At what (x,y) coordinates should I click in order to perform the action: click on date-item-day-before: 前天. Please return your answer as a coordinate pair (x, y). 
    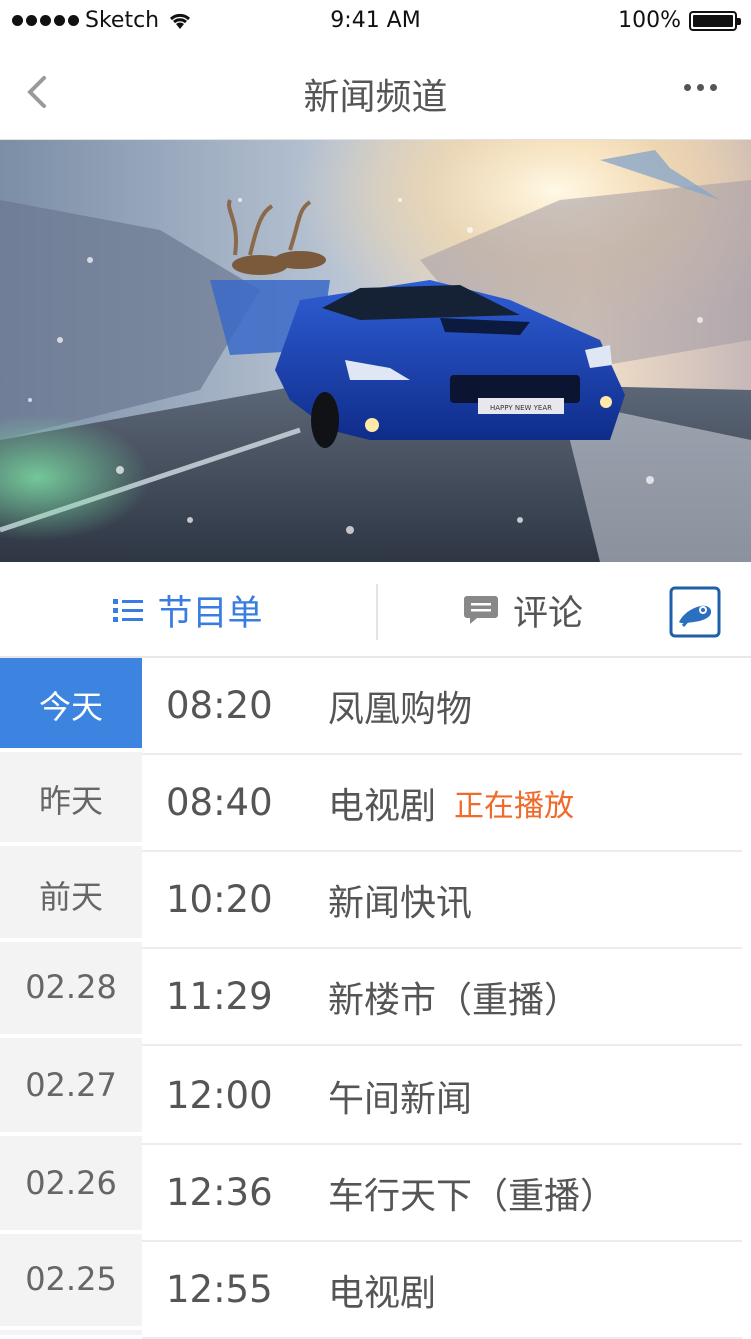
    Looking at the image, I should click on (71, 895).